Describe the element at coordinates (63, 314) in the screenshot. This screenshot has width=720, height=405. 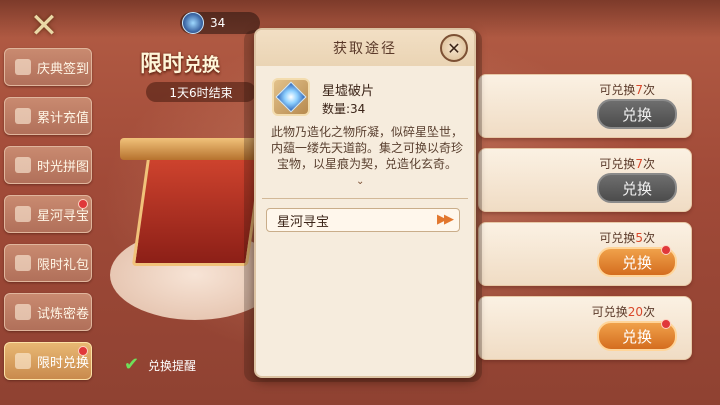
I see `sidebar-item-label: 试炼密卷` at that location.